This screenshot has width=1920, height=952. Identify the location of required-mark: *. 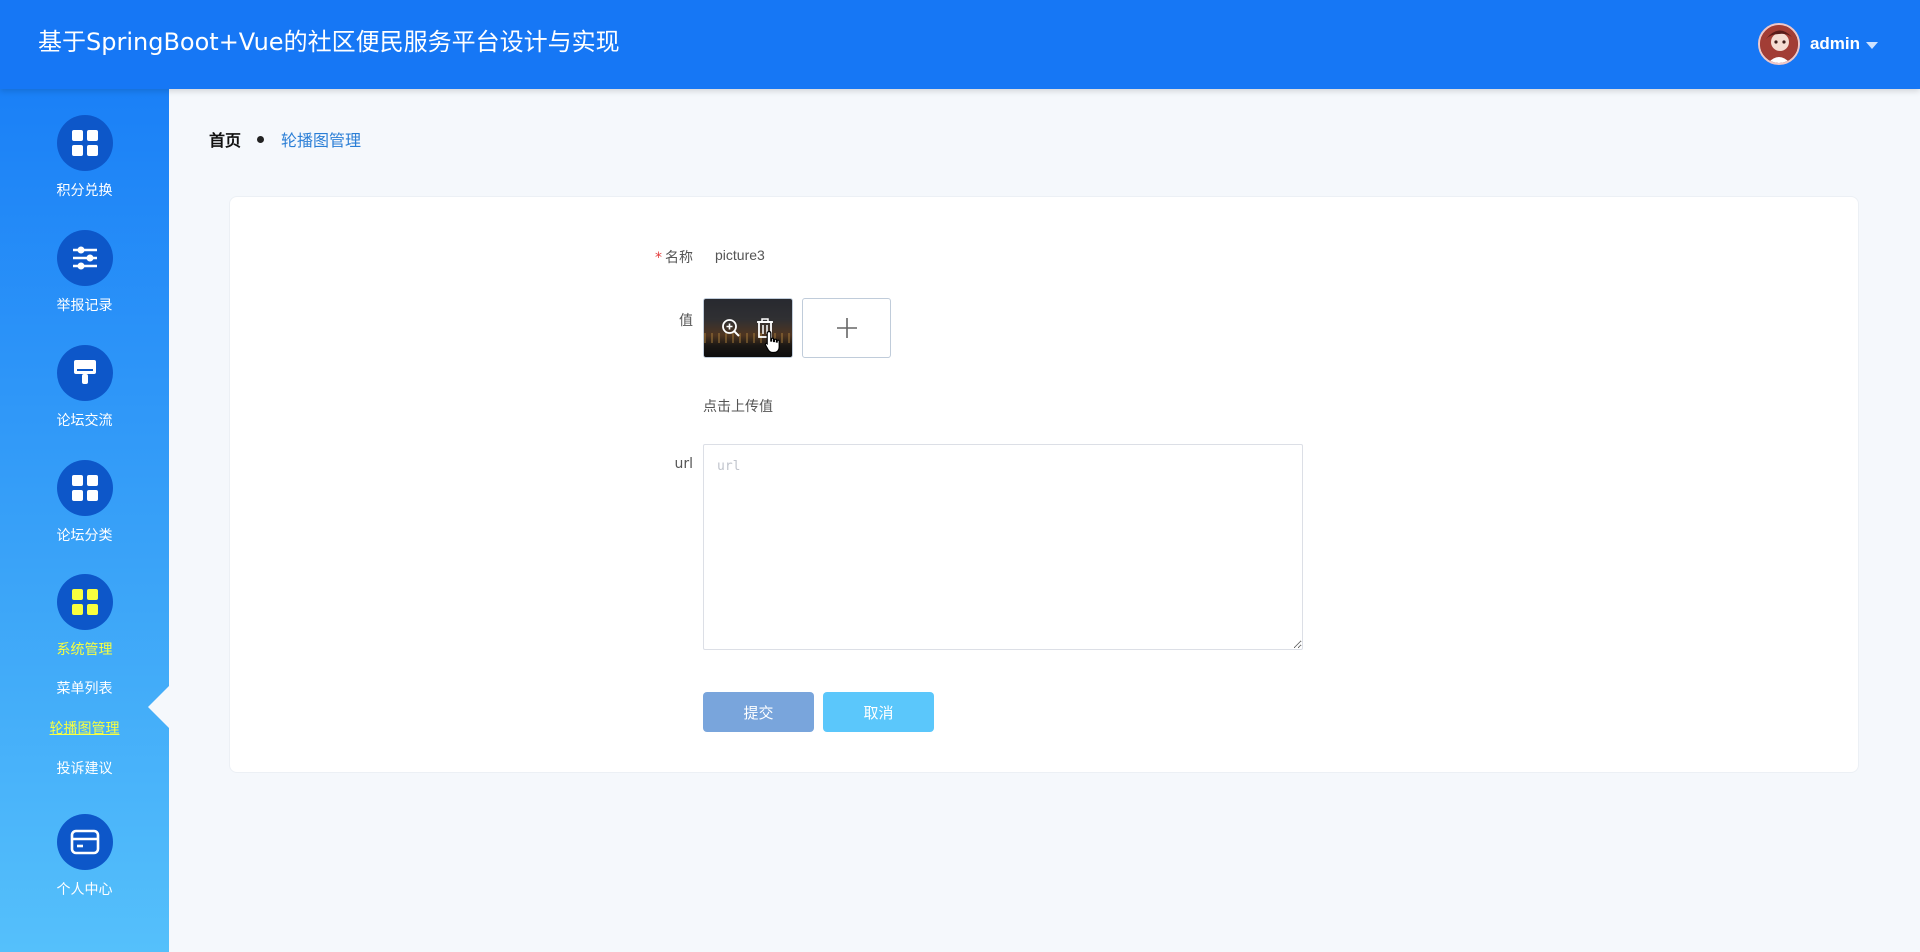
(658, 258).